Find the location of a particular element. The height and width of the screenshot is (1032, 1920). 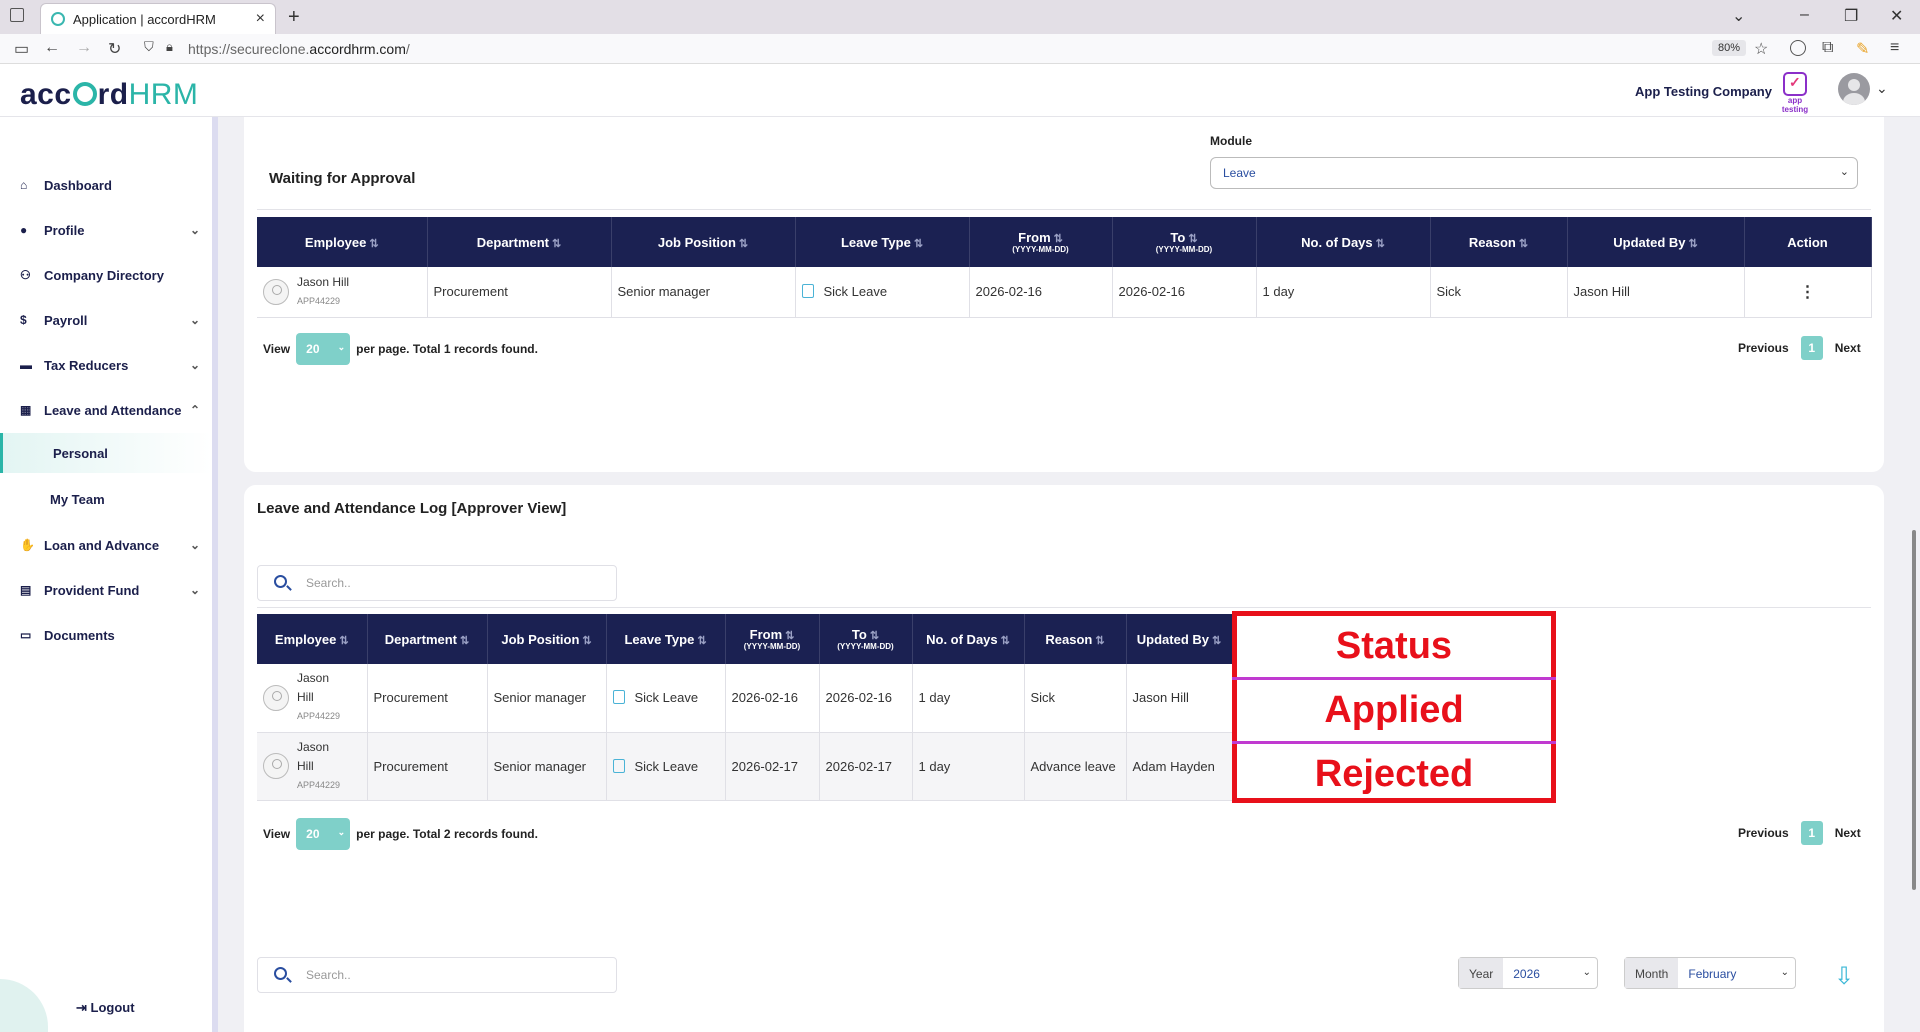

attendance-search-input: Search.. is located at coordinates (437, 975).